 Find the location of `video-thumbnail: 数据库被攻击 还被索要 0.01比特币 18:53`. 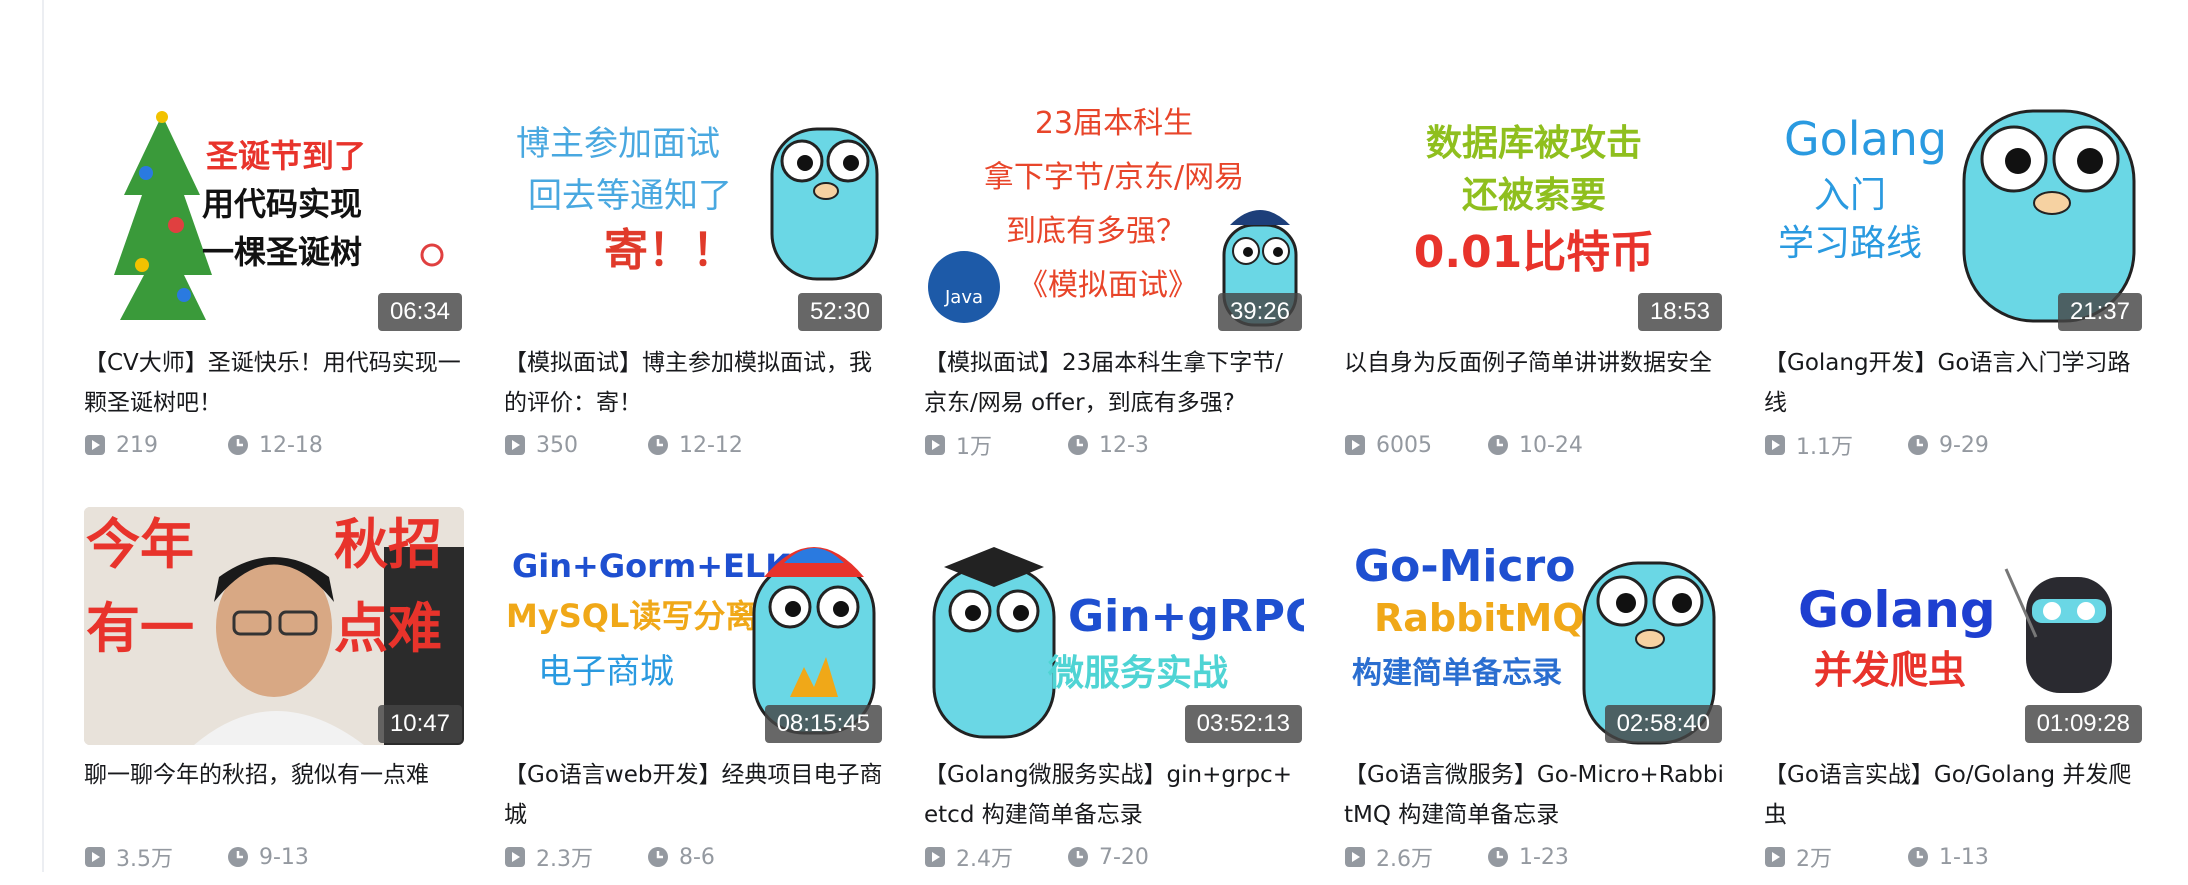

video-thumbnail: 数据库被攻击 还被索要 0.01比特币 18:53 is located at coordinates (1534, 214).